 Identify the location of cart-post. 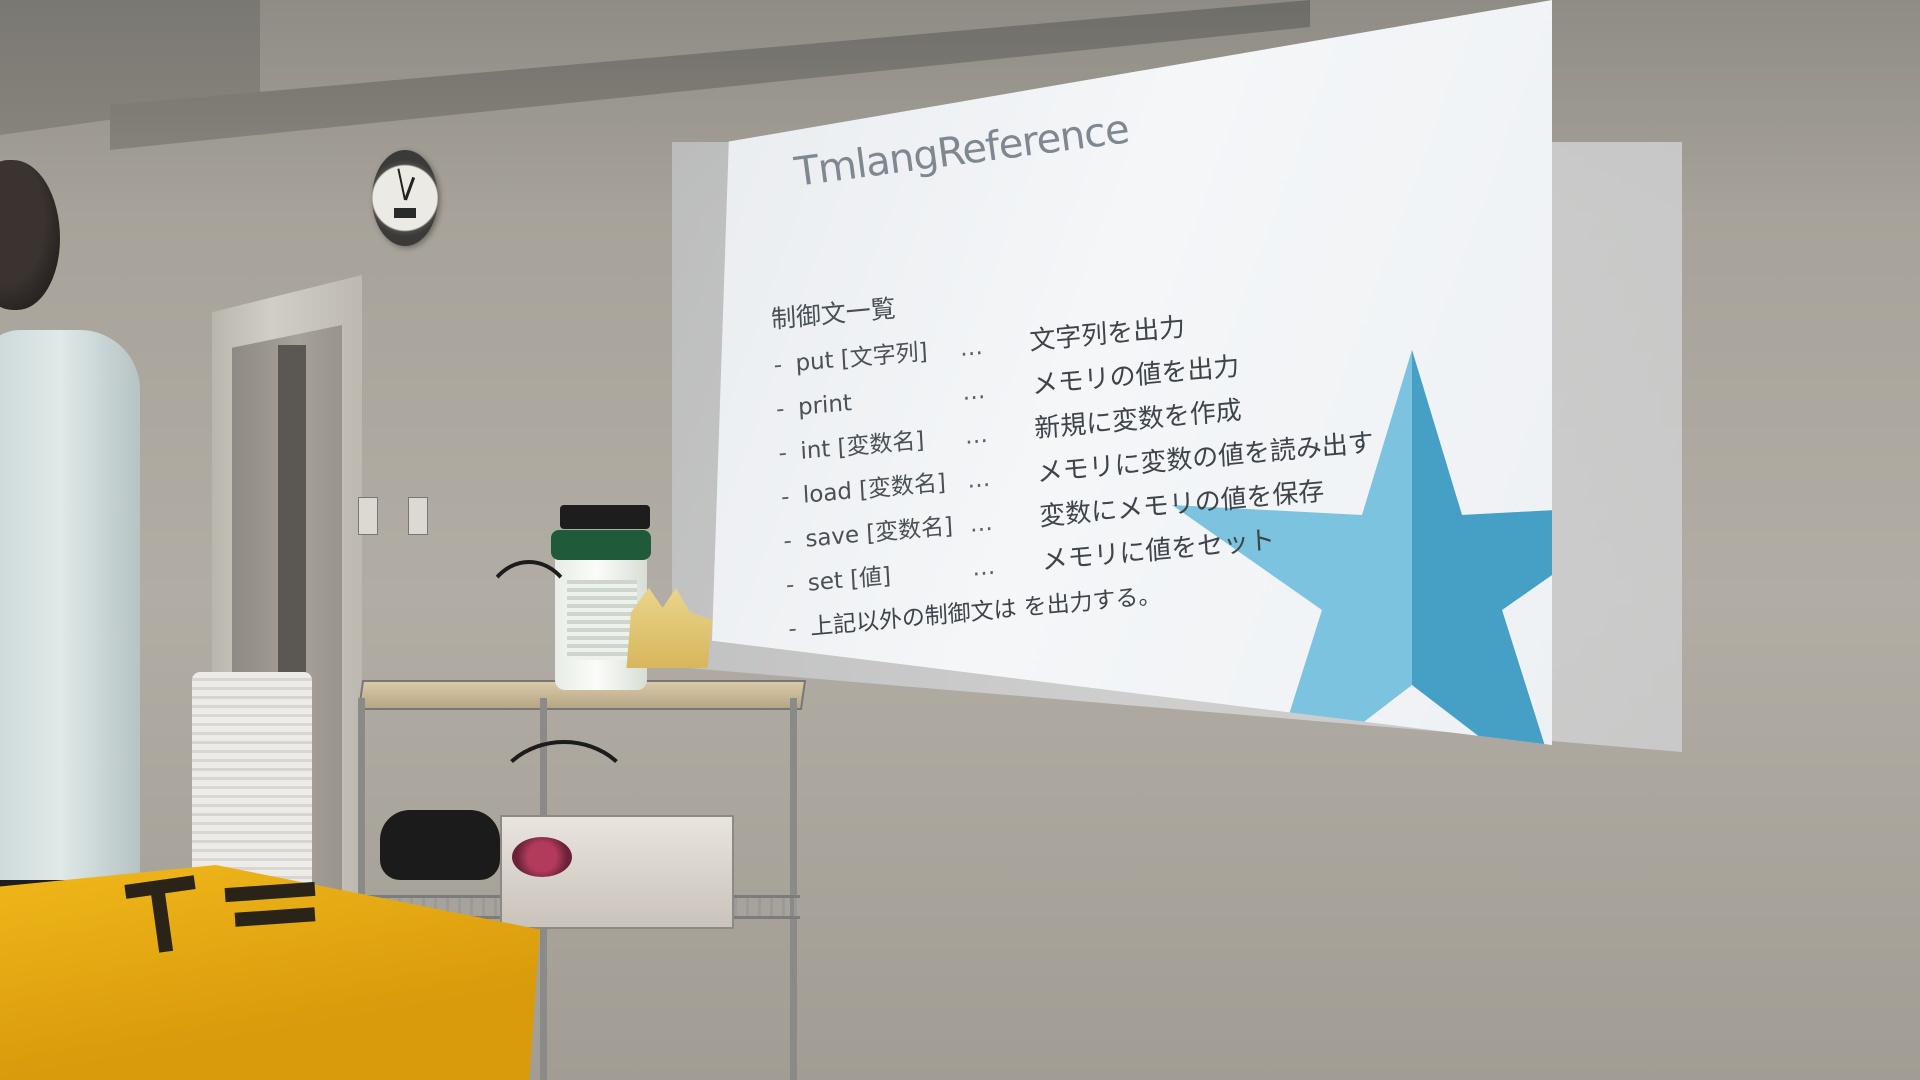
(793, 889).